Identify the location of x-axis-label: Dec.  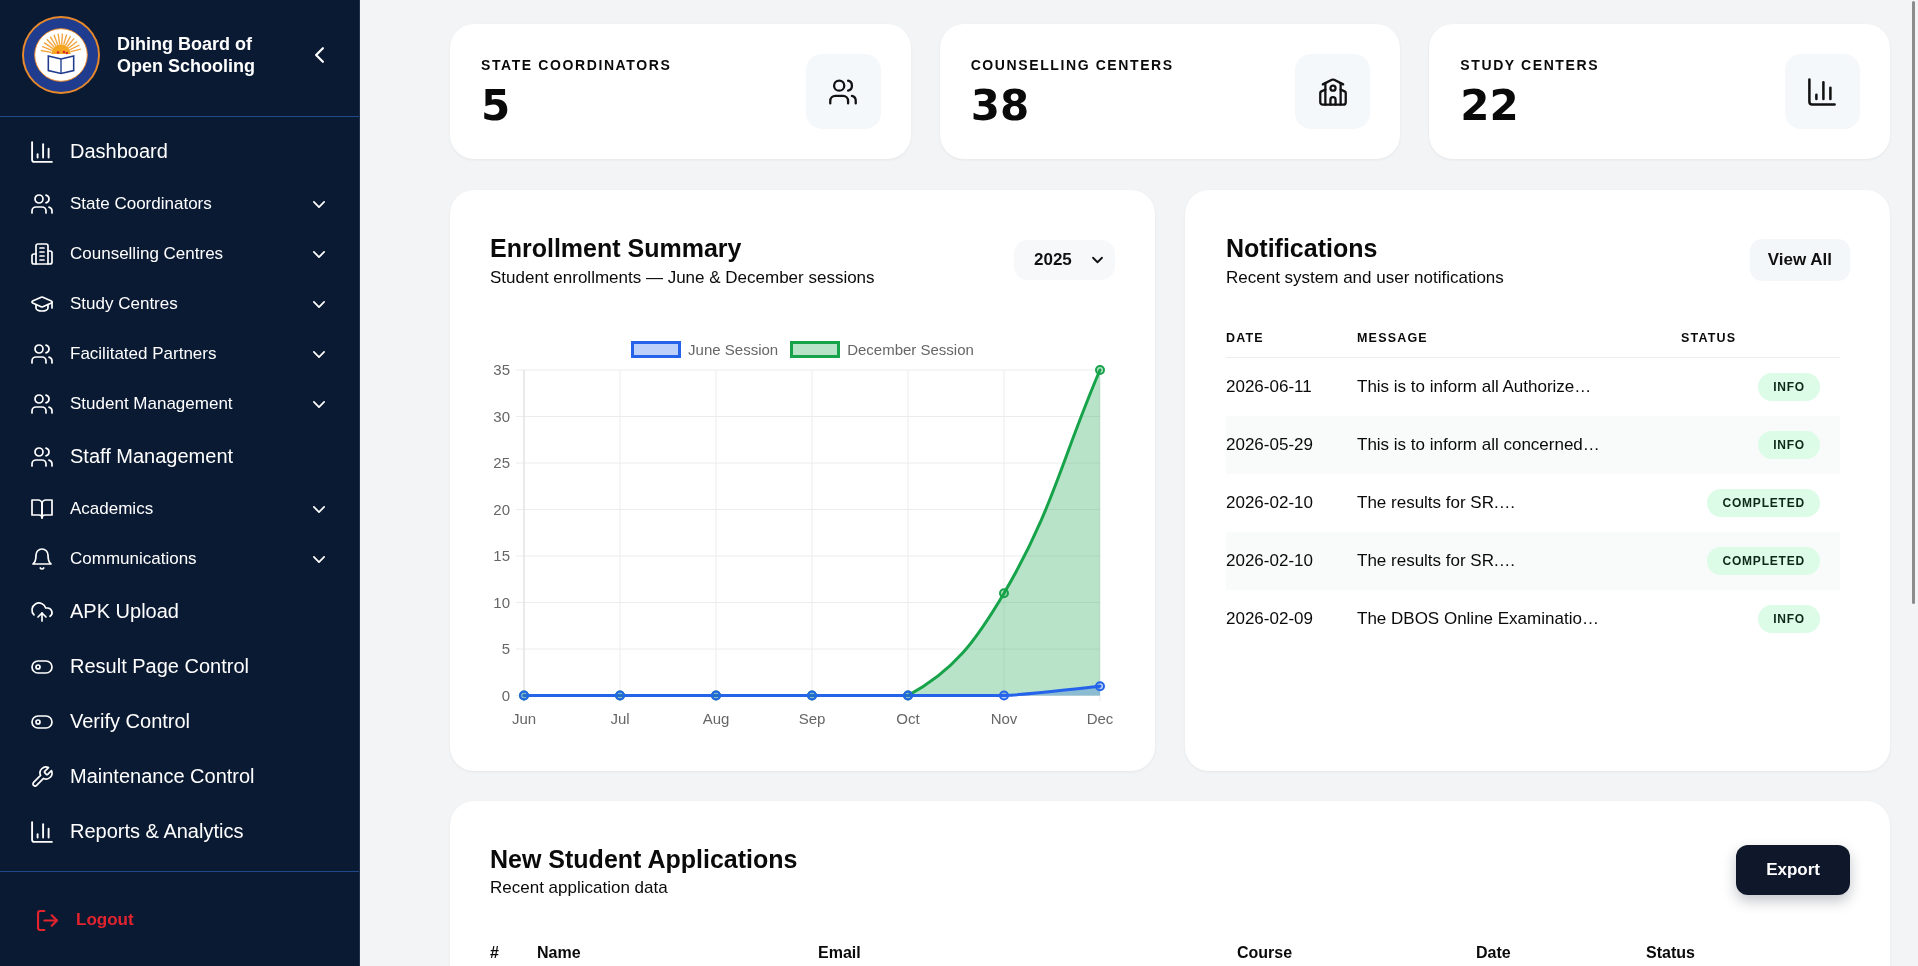
(1100, 718).